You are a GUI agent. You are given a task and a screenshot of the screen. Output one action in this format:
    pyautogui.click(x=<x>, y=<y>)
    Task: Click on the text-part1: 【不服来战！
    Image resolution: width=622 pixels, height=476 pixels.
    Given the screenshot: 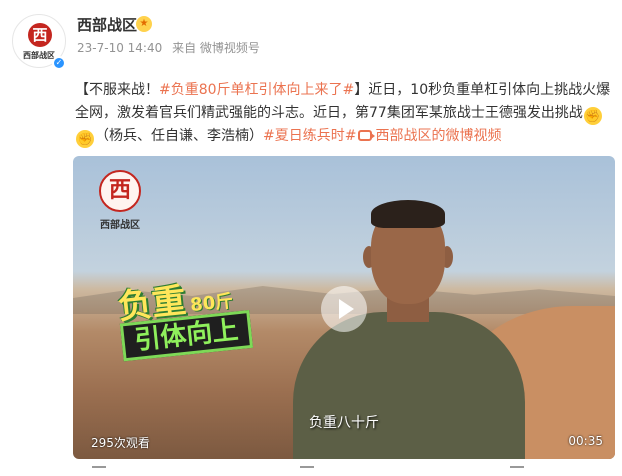 What is the action you would take?
    pyautogui.click(x=117, y=90)
    